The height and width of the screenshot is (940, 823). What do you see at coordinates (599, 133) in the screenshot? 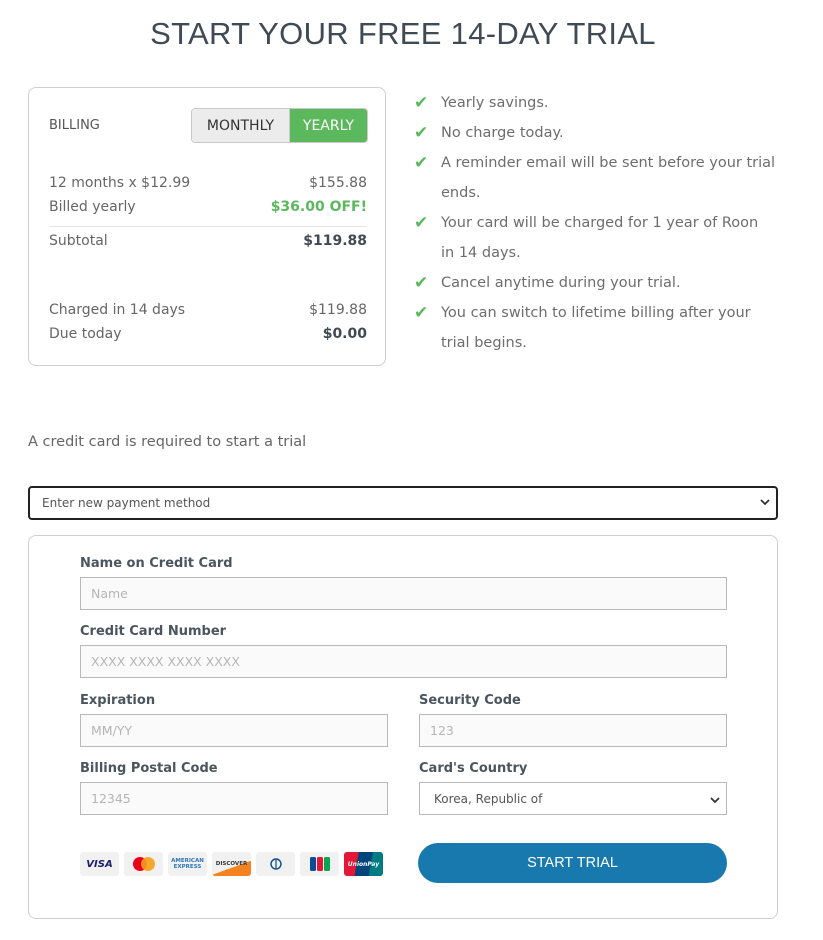
I see `benefit-item: ✔ No charge today.` at bounding box center [599, 133].